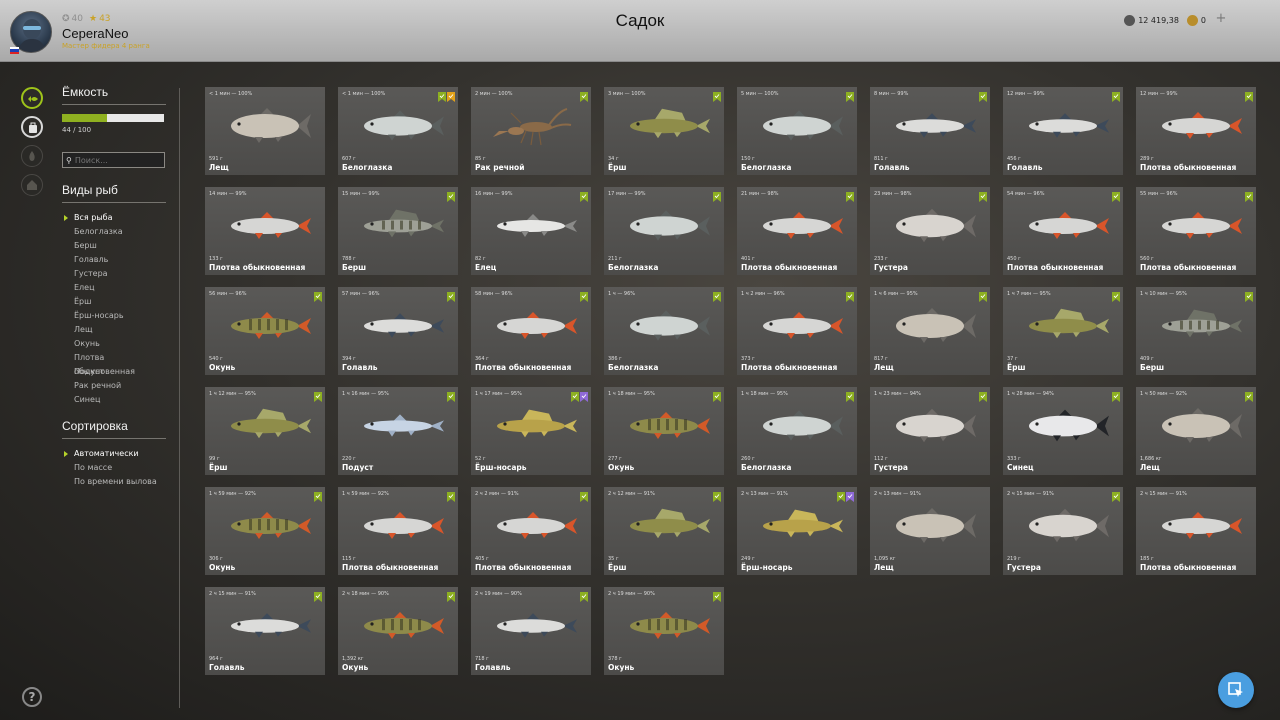  I want to click on bag-tab-button, so click(32, 127).